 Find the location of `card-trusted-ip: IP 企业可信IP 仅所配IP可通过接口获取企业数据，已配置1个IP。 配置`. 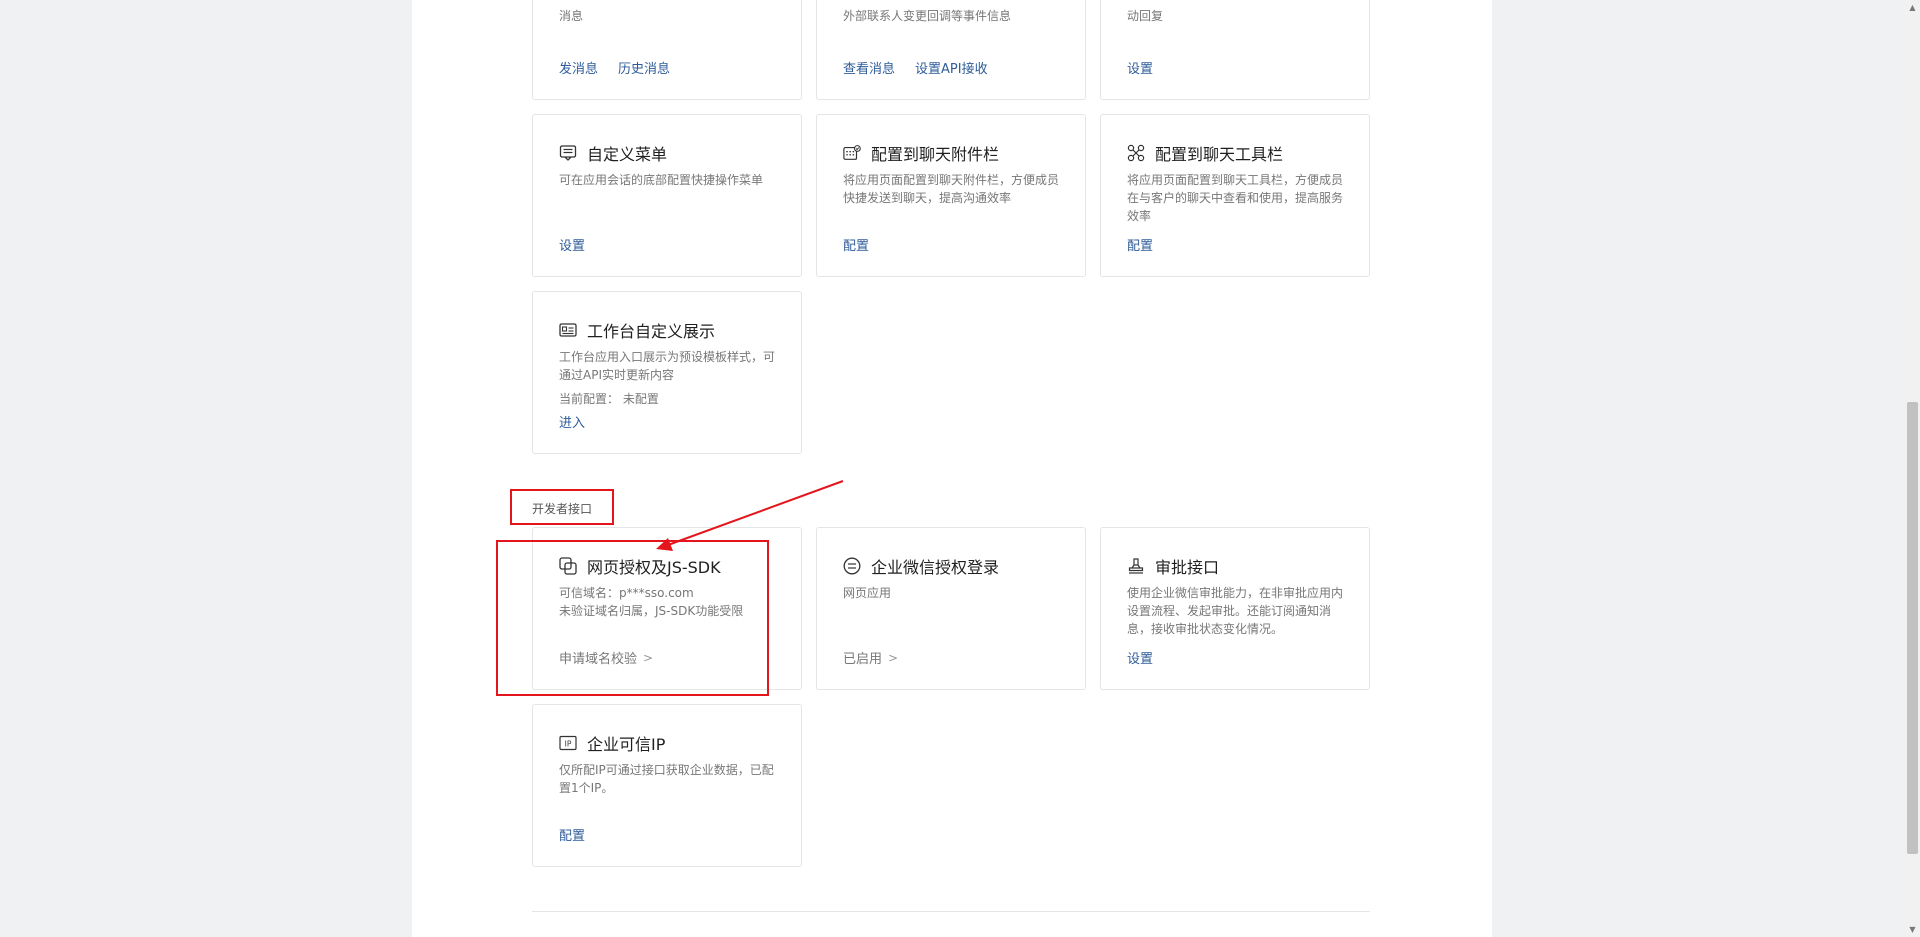

card-trusted-ip: IP 企业可信IP 仅所配IP可通过接口获取企业数据，已配置1个IP。 配置 is located at coordinates (667, 785).